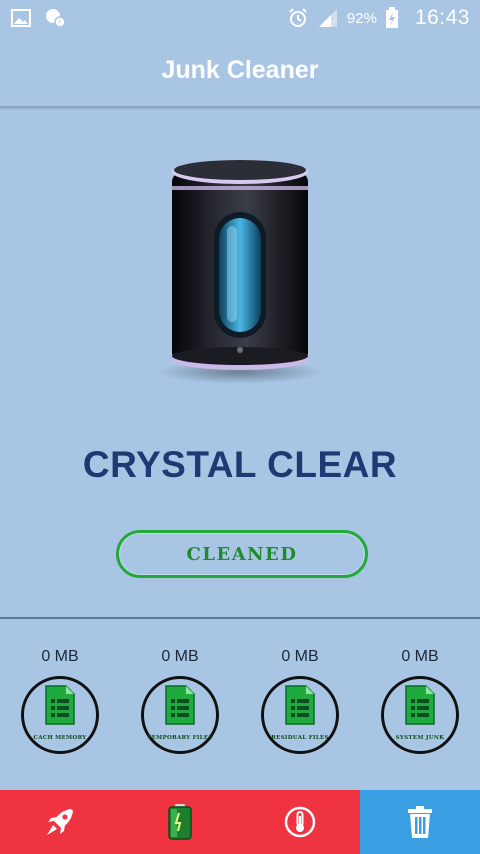 Image resolution: width=480 pixels, height=854 pixels. What do you see at coordinates (240, 270) in the screenshot?
I see `trash-can-illustration` at bounding box center [240, 270].